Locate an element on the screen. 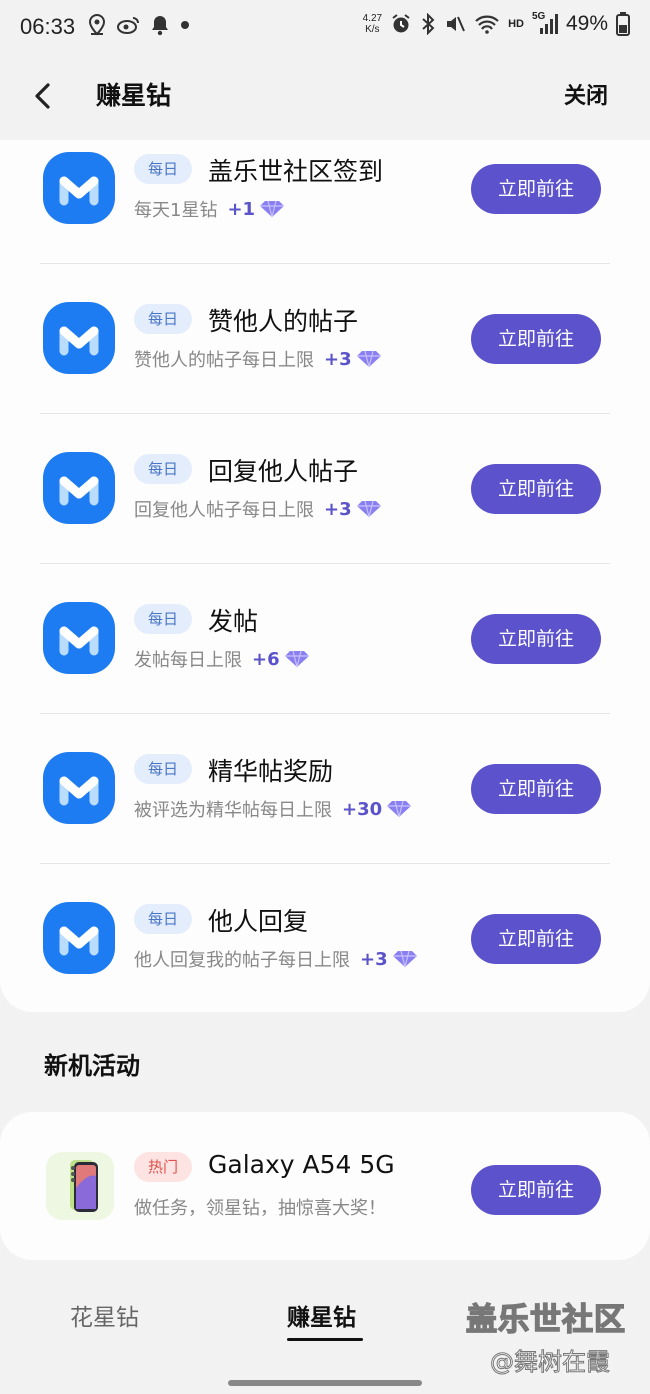 This screenshot has height=1394, width=650. wifi-icon is located at coordinates (487, 24).